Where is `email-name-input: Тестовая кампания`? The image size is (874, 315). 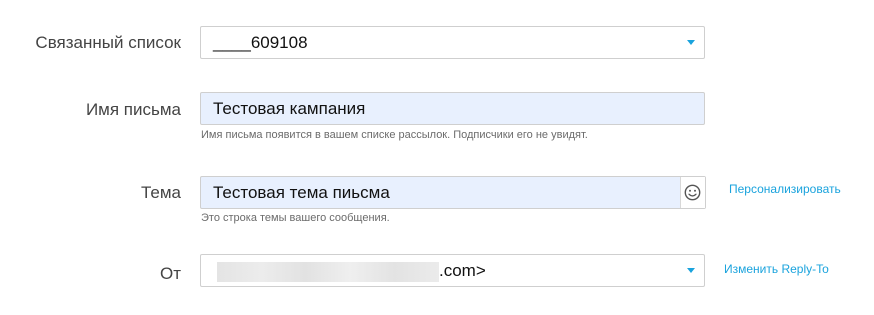
email-name-input: Тестовая кампания is located at coordinates (452, 108).